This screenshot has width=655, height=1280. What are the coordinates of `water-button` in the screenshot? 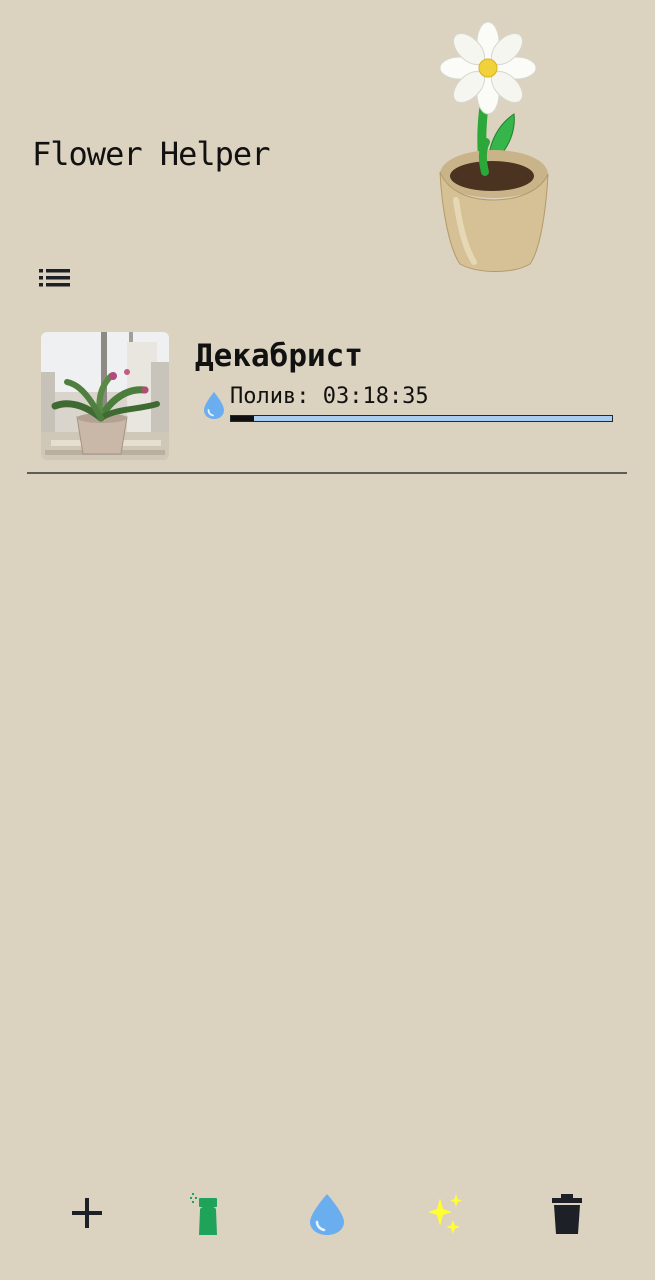 It's located at (327, 1213).